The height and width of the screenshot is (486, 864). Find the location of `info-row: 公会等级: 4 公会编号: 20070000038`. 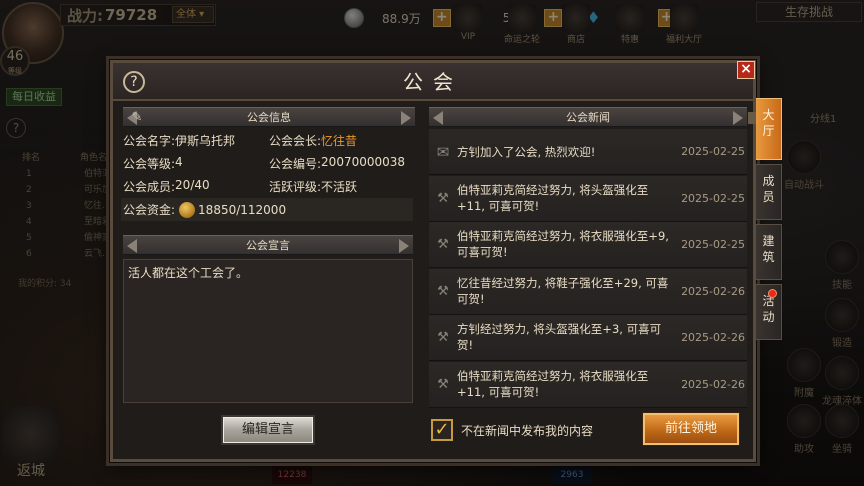

info-row: 公会等级: 4 公会编号: 20070000038 is located at coordinates (269, 163).